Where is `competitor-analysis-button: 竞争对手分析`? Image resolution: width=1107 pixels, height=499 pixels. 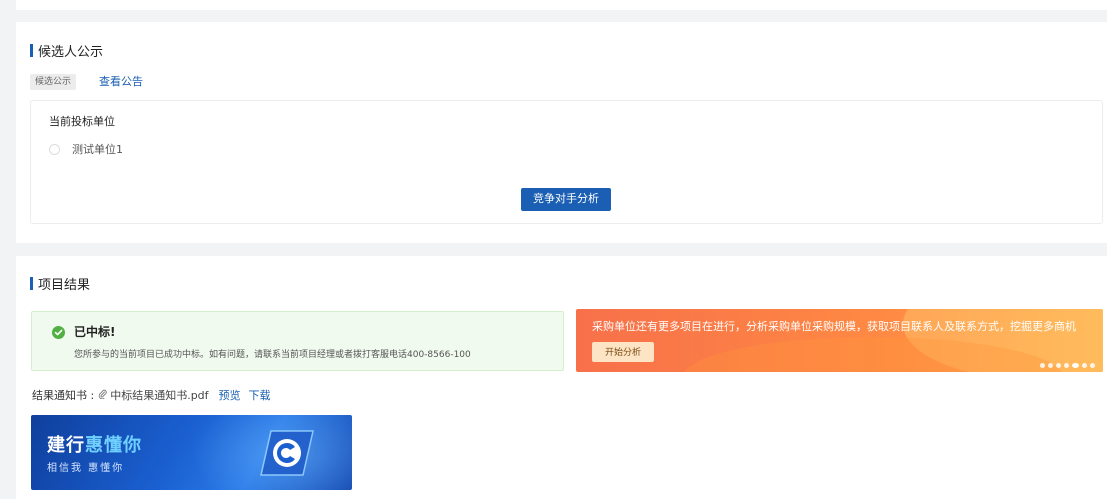
competitor-analysis-button: 竞争对手分析 is located at coordinates (566, 199).